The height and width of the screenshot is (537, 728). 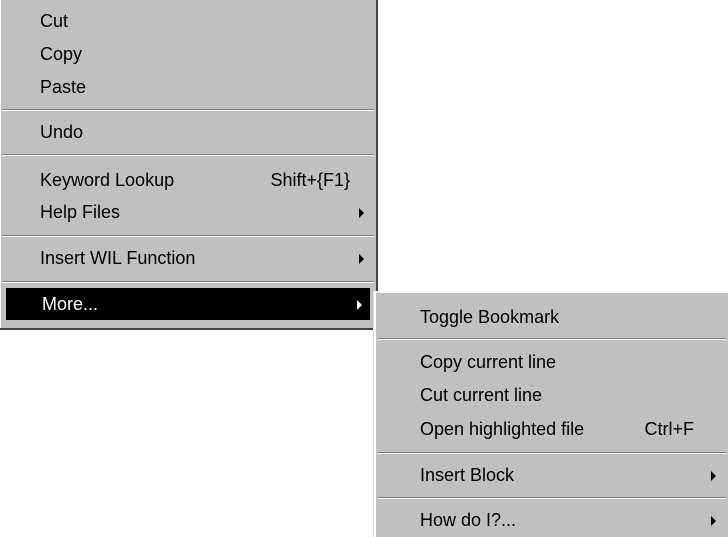 What do you see at coordinates (310, 180) in the screenshot?
I see `shortcut-label: Shift+{F1}` at bounding box center [310, 180].